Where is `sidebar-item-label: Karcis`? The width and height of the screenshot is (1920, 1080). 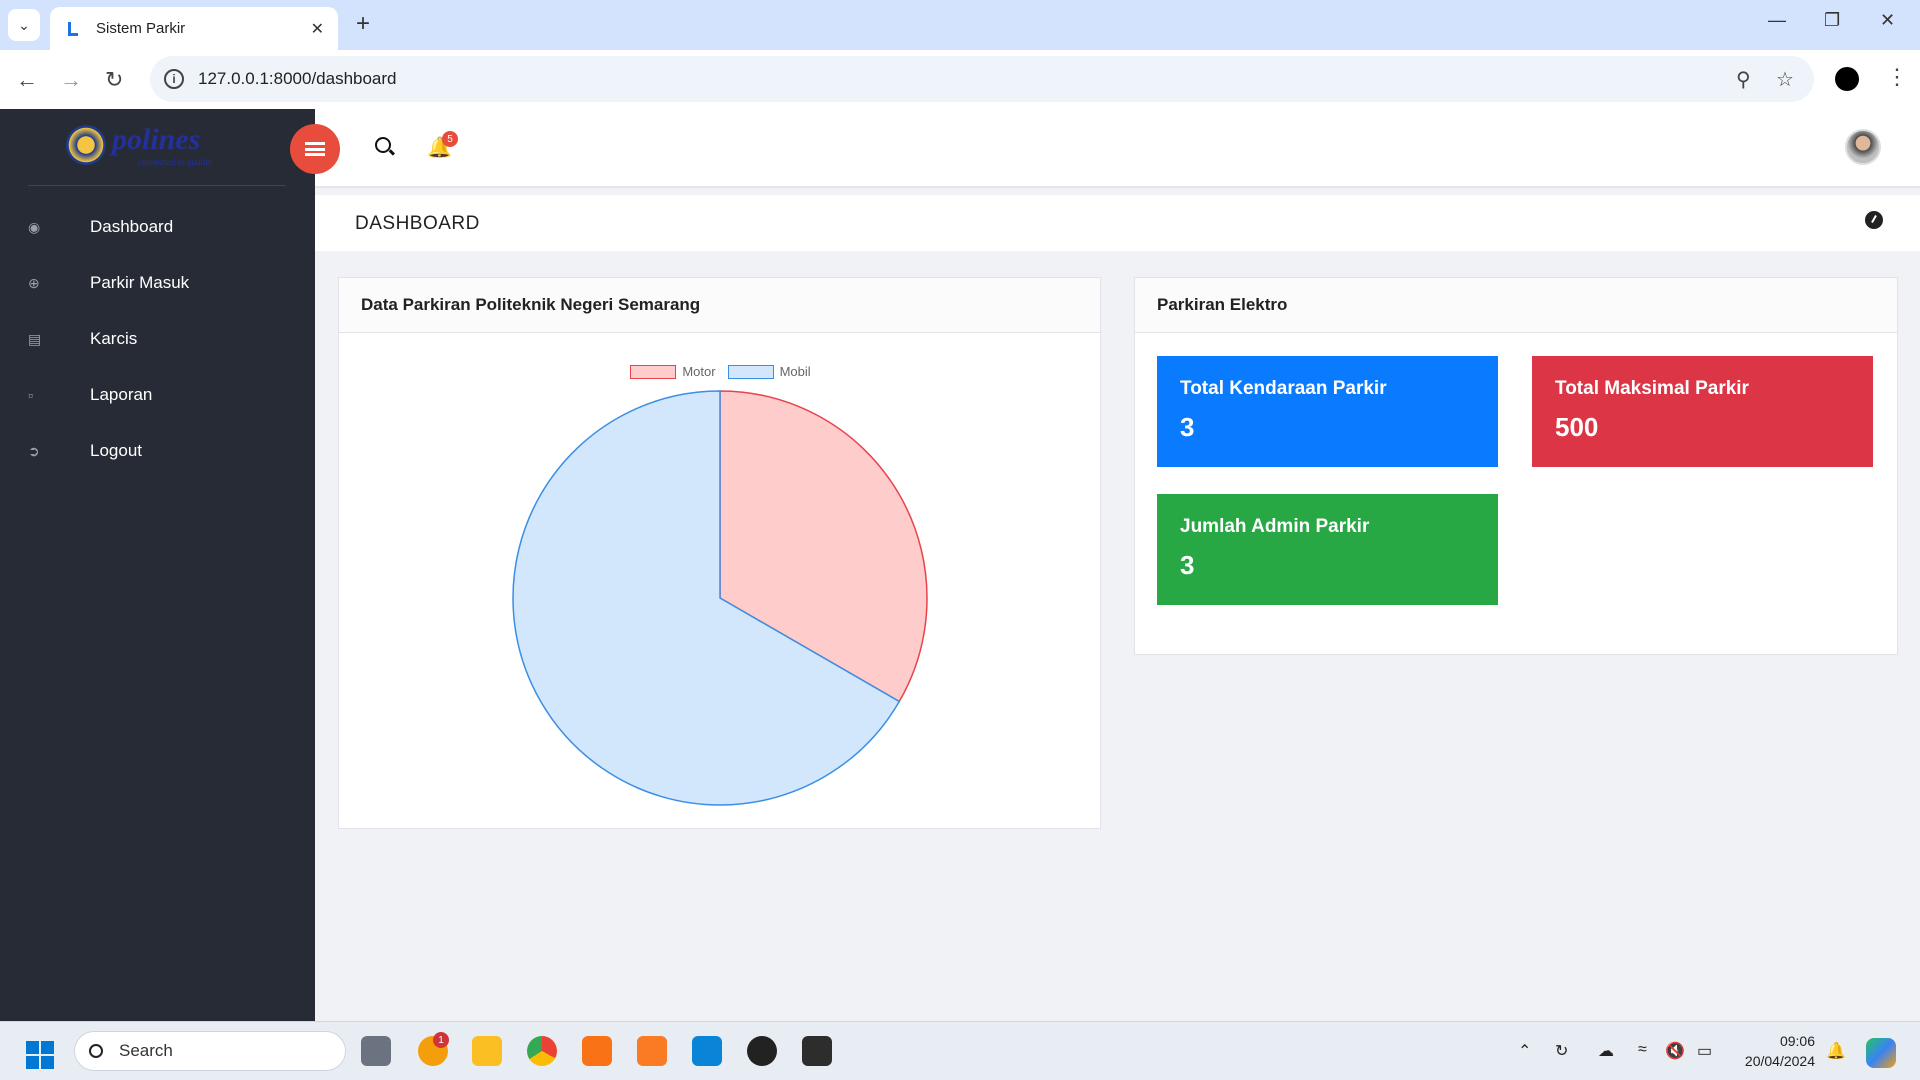 sidebar-item-label: Karcis is located at coordinates (114, 338).